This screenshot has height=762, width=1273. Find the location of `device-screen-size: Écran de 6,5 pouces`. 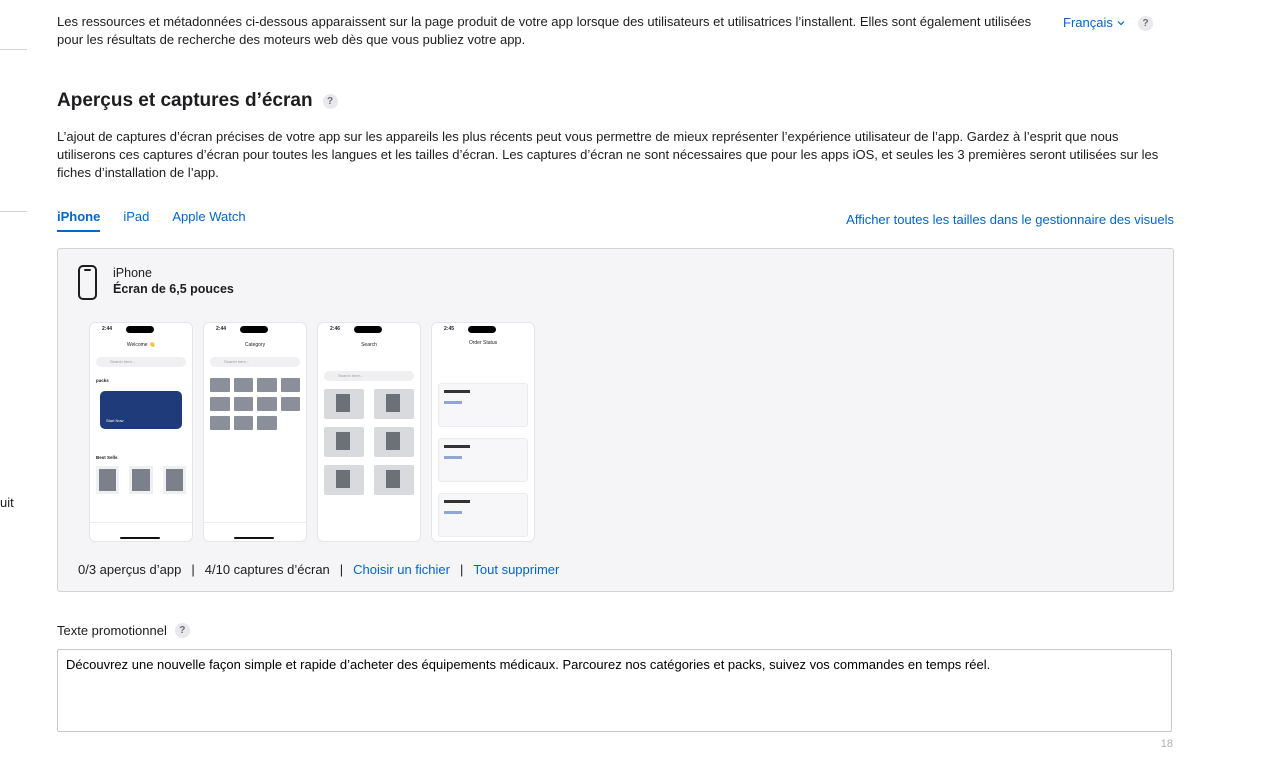

device-screen-size: Écran de 6,5 pouces is located at coordinates (173, 289).